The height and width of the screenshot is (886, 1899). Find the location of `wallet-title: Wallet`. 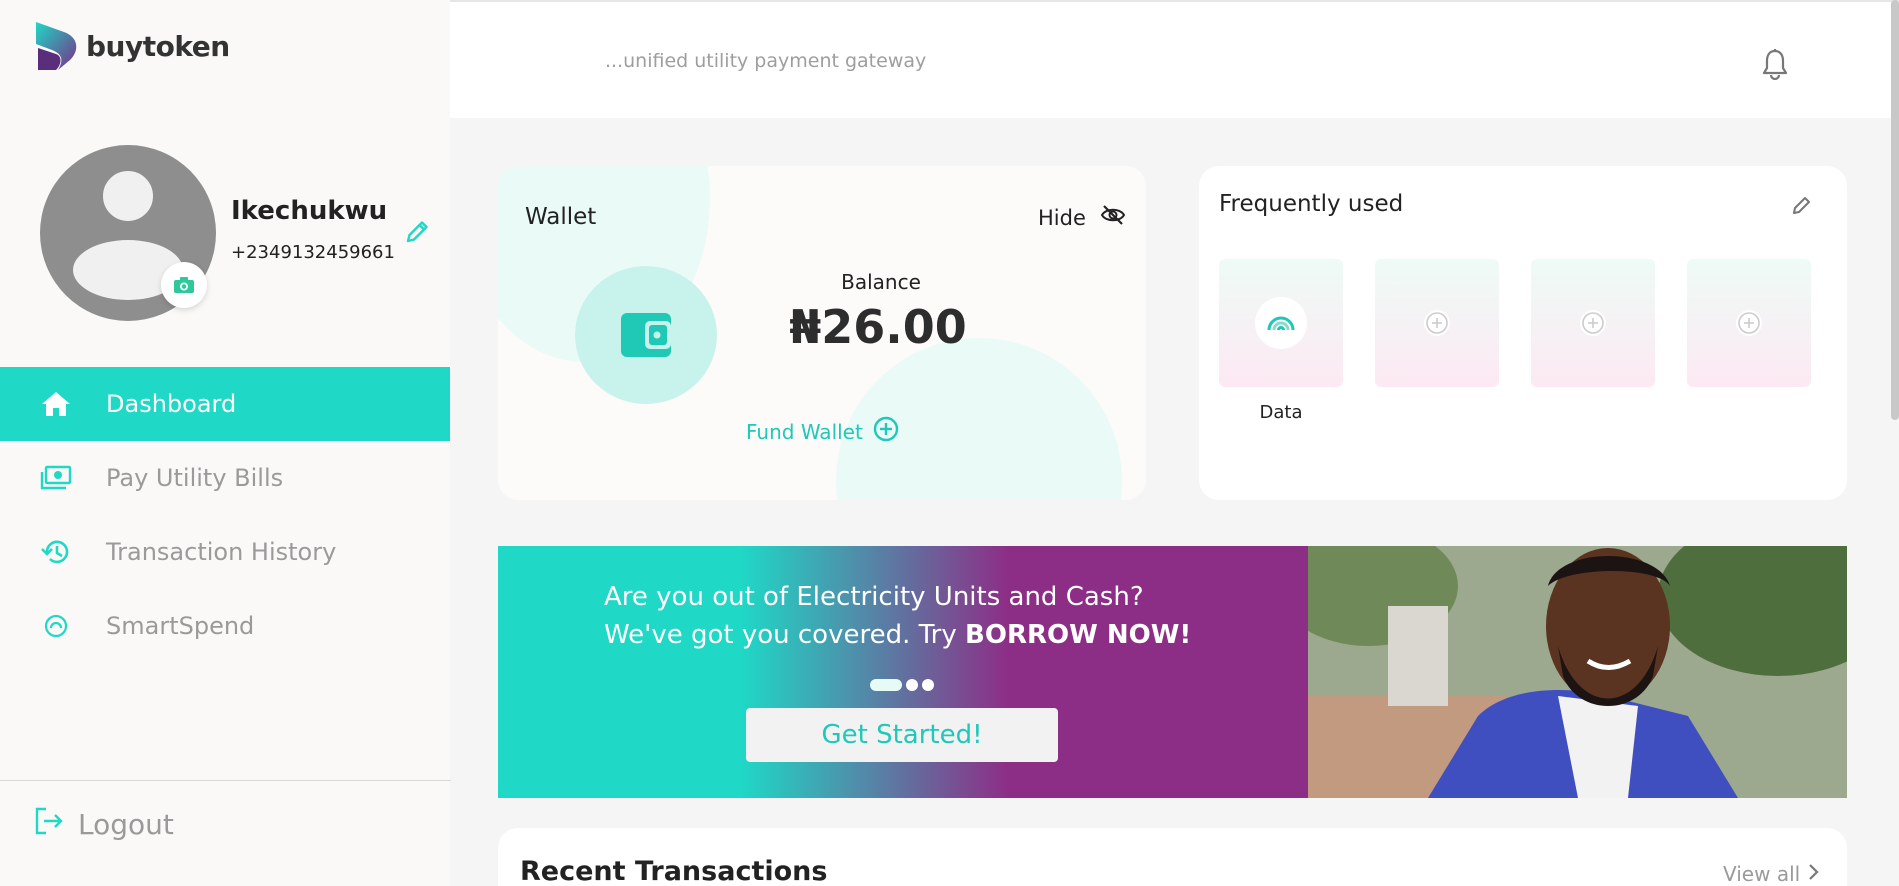

wallet-title: Wallet is located at coordinates (561, 217).